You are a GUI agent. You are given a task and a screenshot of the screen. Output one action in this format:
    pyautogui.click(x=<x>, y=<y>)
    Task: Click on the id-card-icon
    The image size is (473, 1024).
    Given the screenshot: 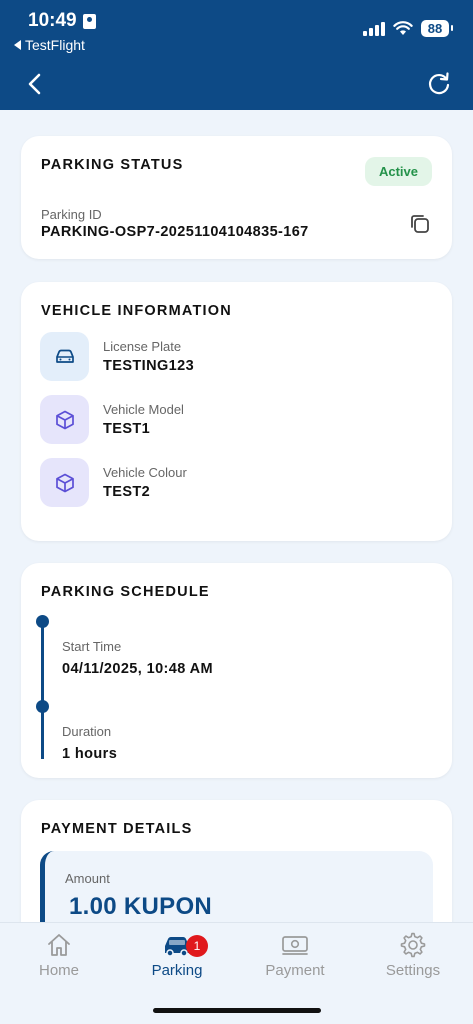 What is the action you would take?
    pyautogui.click(x=89, y=21)
    